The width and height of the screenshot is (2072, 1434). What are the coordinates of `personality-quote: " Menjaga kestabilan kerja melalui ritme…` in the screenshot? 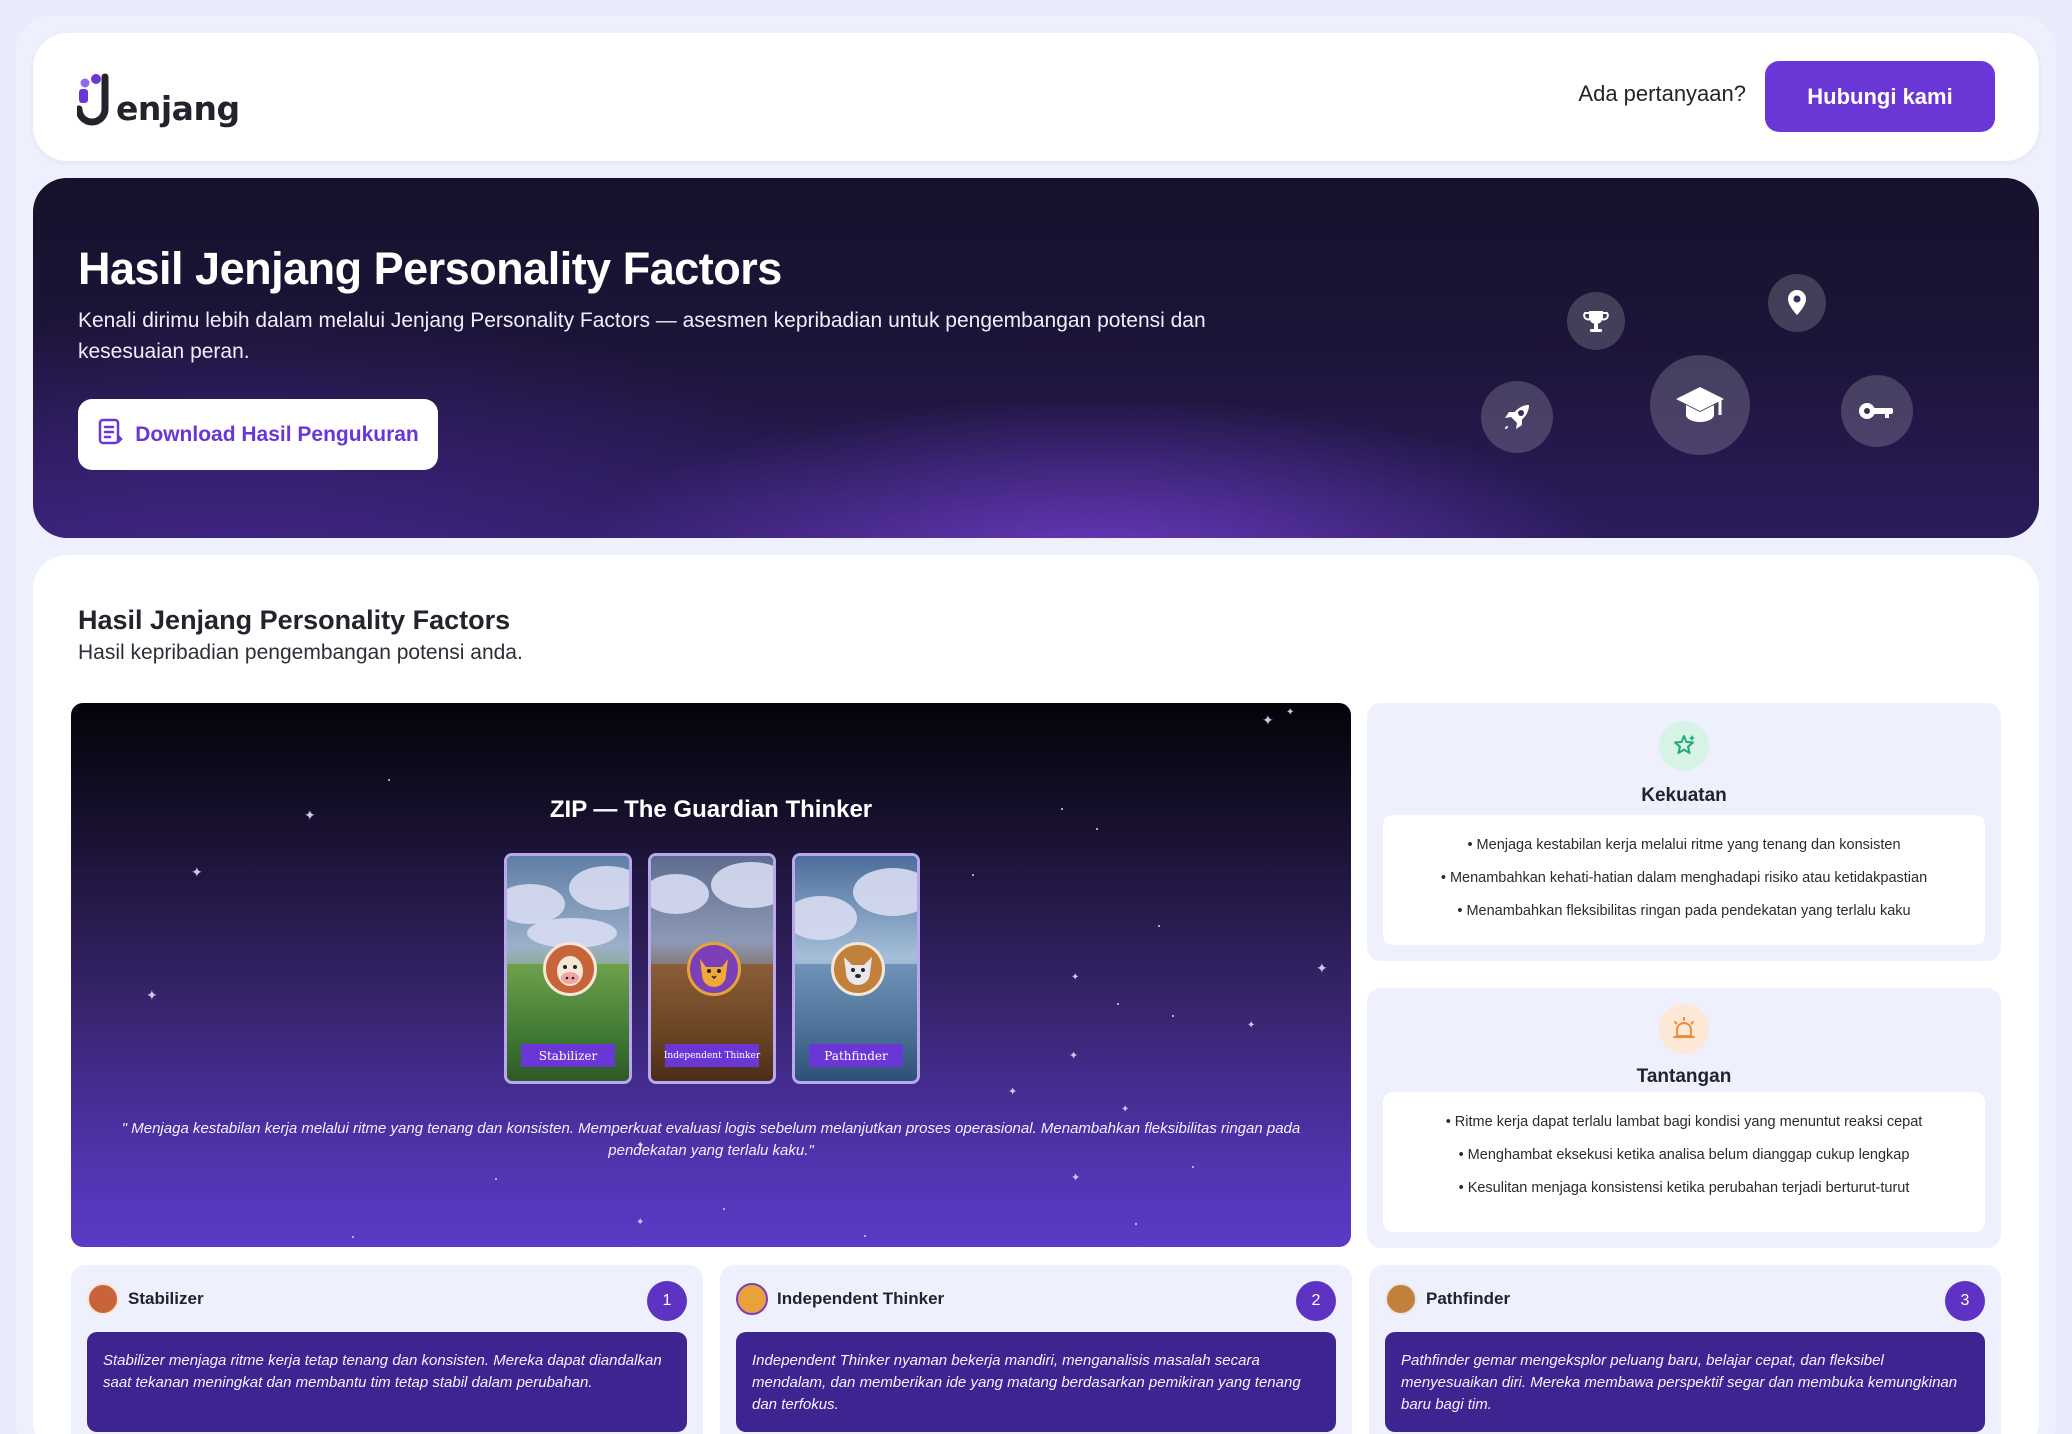 It's located at (711, 1139).